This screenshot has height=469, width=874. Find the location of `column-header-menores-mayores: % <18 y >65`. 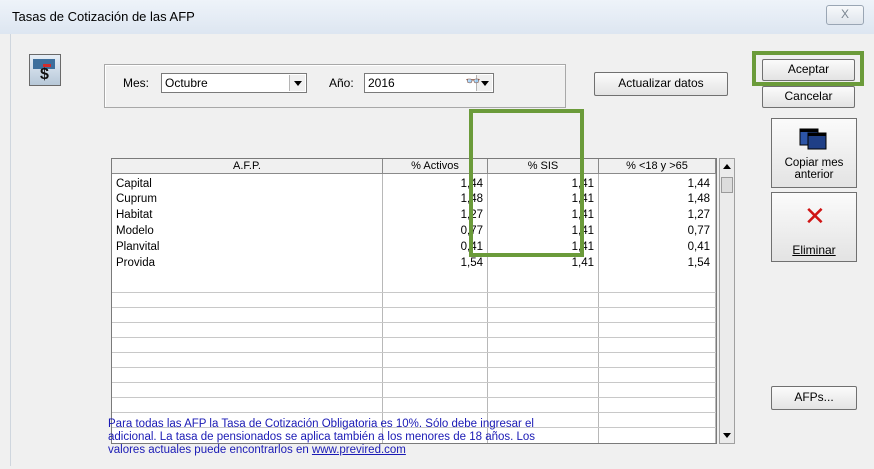

column-header-menores-mayores: % <18 y >65 is located at coordinates (657, 166).